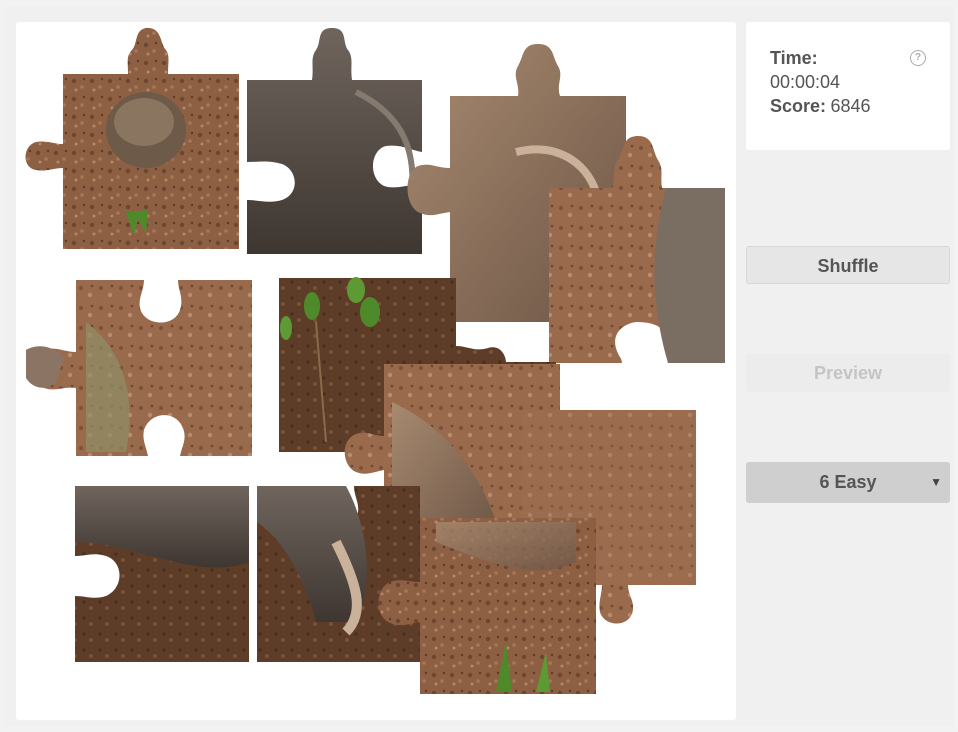 The width and height of the screenshot is (958, 732). I want to click on score-row: Score: 6846, so click(820, 106).